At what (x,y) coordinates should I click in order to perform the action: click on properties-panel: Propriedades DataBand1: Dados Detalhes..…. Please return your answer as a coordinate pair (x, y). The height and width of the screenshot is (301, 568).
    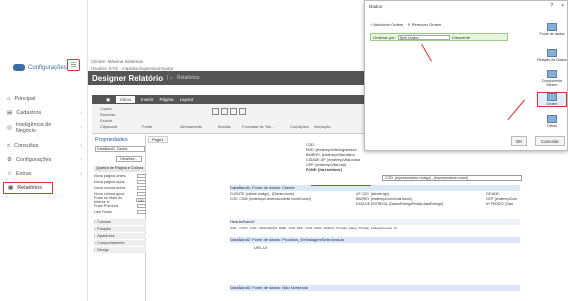
    Looking at the image, I should click on (119, 218).